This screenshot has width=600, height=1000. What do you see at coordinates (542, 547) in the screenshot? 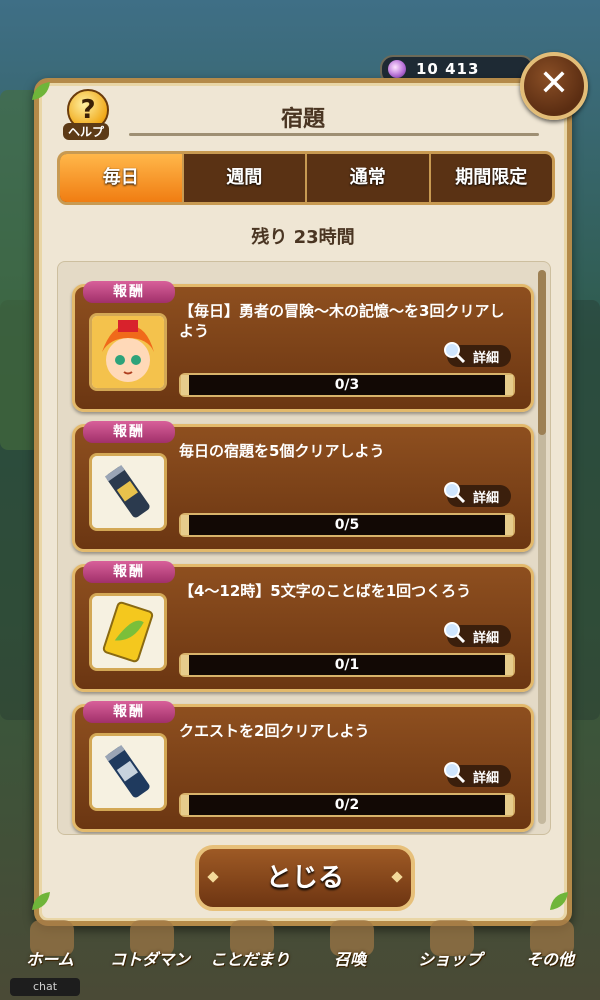
I see `scrollbar` at bounding box center [542, 547].